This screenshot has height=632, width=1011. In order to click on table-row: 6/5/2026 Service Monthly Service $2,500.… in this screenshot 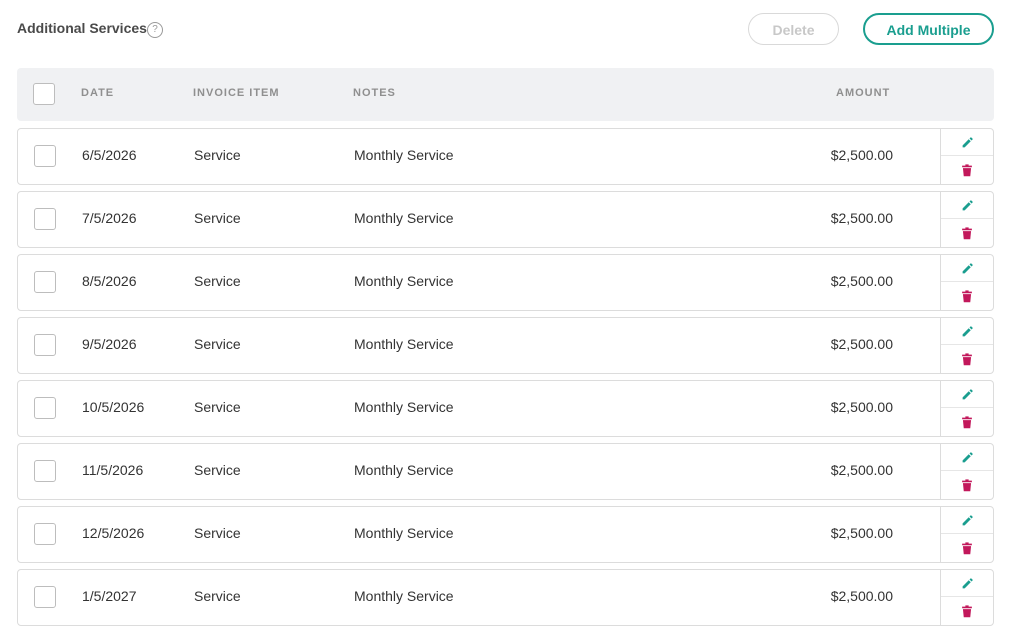, I will do `click(505, 156)`.